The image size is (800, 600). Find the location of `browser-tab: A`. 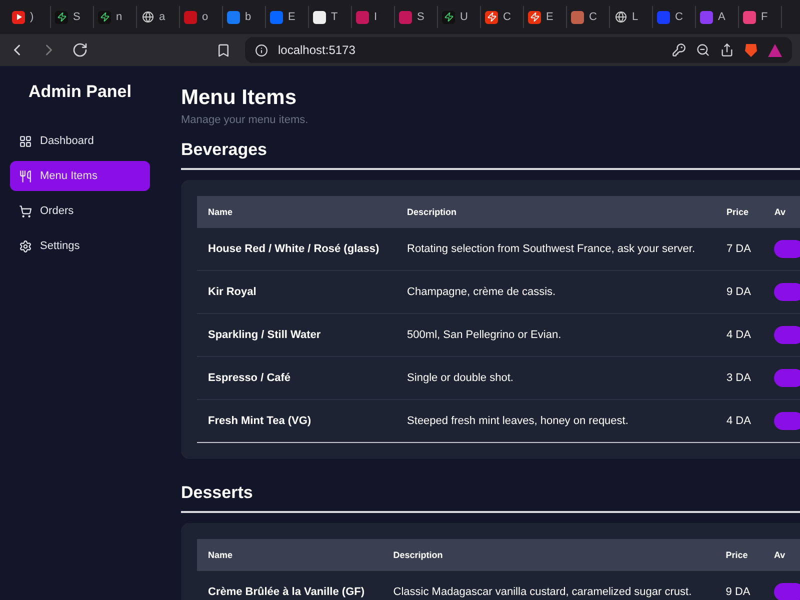

browser-tab: A is located at coordinates (717, 17).